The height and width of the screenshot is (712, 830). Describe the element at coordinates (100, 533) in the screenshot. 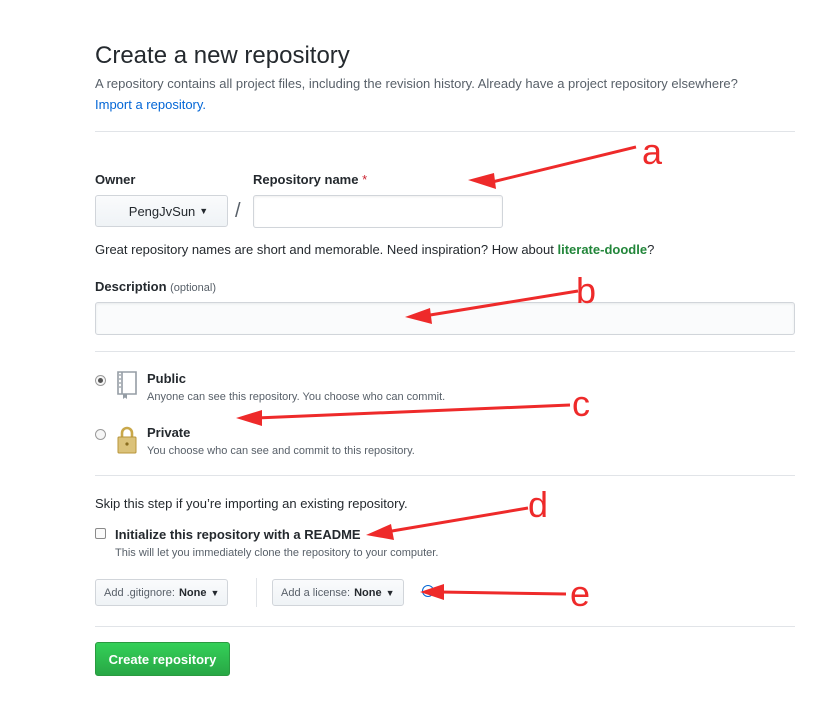

I see `readme-checkbox` at that location.